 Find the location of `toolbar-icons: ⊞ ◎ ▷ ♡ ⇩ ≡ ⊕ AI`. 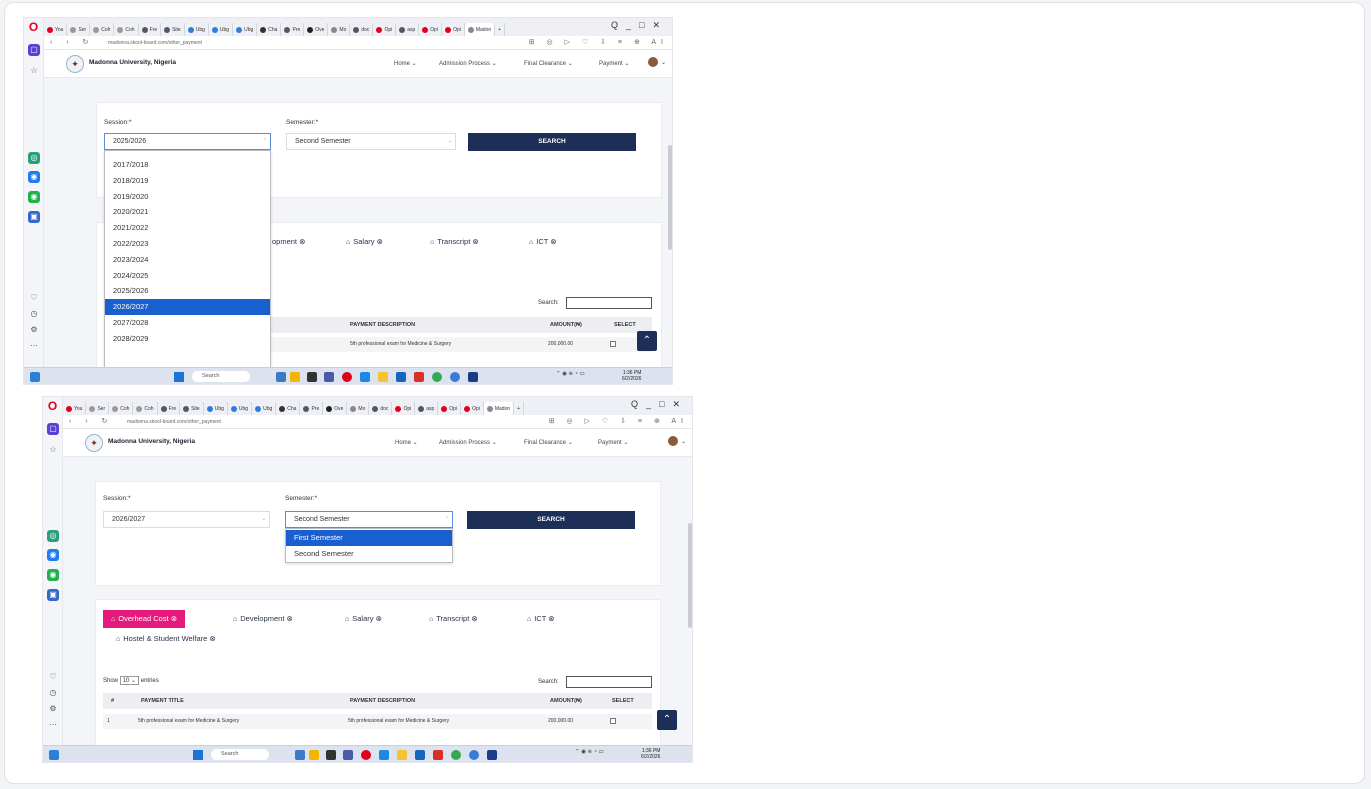

toolbar-icons: ⊞ ◎ ▷ ♡ ⇩ ≡ ⊕ AI is located at coordinates (598, 43).